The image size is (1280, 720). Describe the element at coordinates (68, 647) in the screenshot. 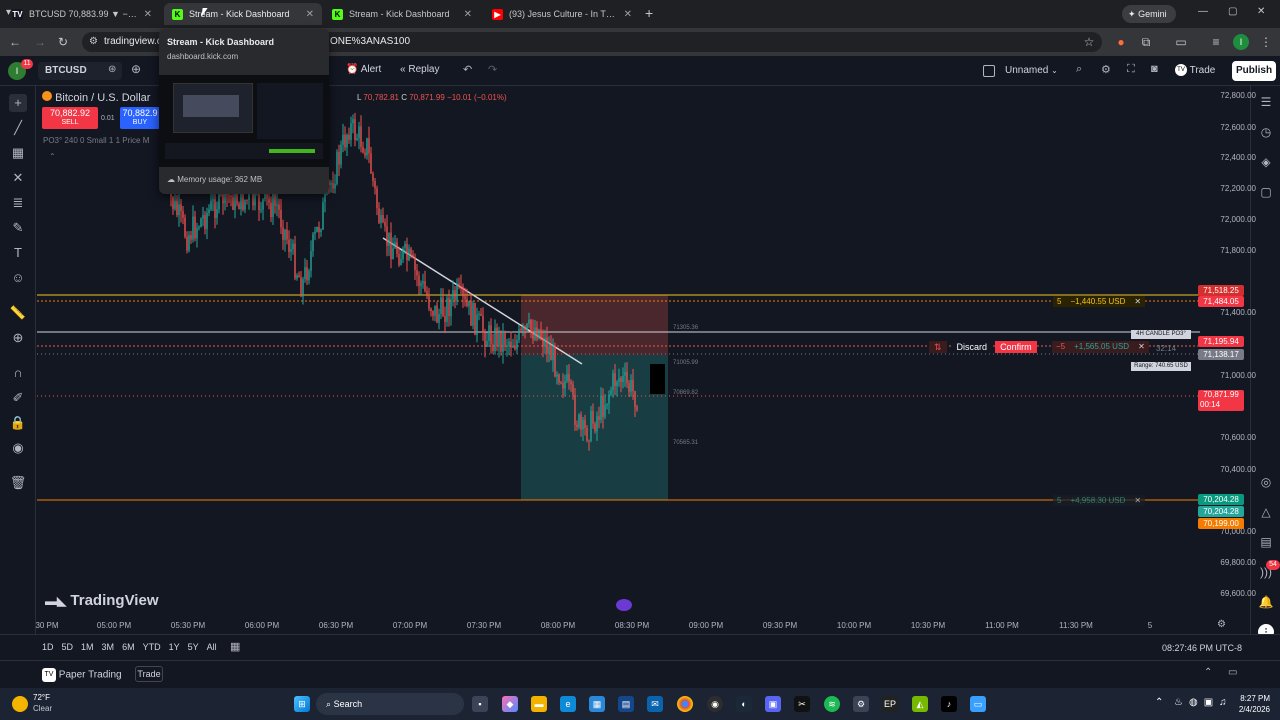

I see `range-5d: 5D` at that location.